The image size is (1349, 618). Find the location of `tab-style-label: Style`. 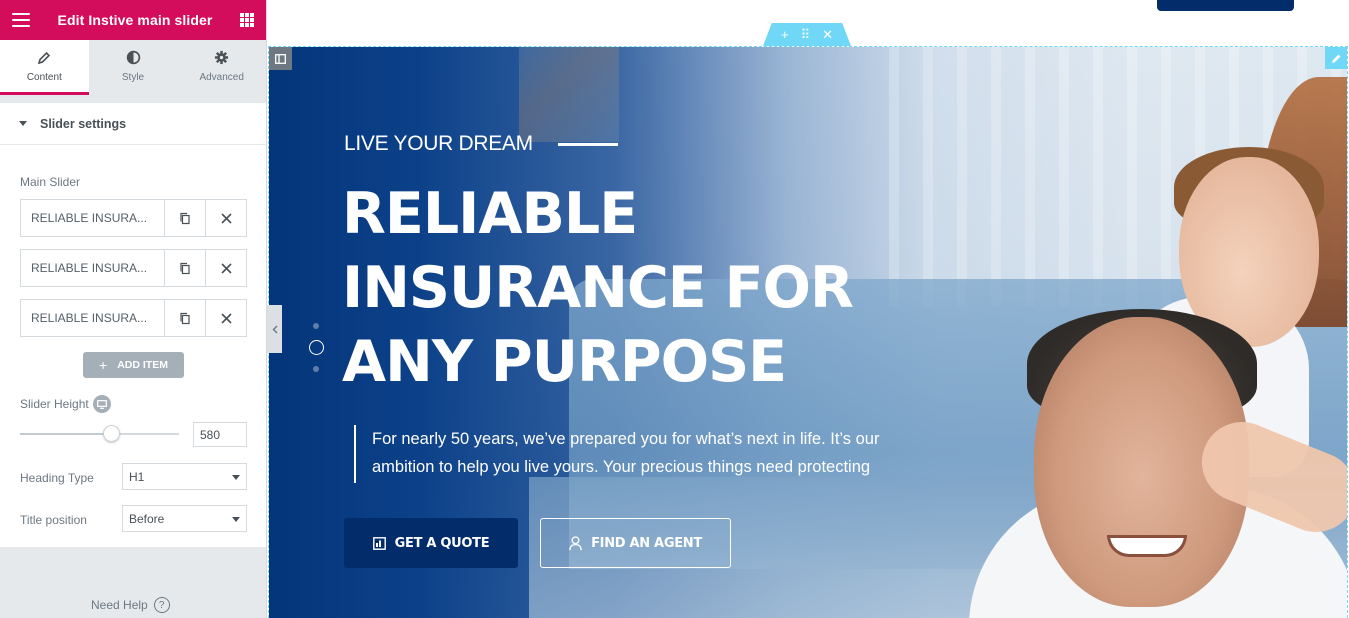

tab-style-label: Style is located at coordinates (133, 77).